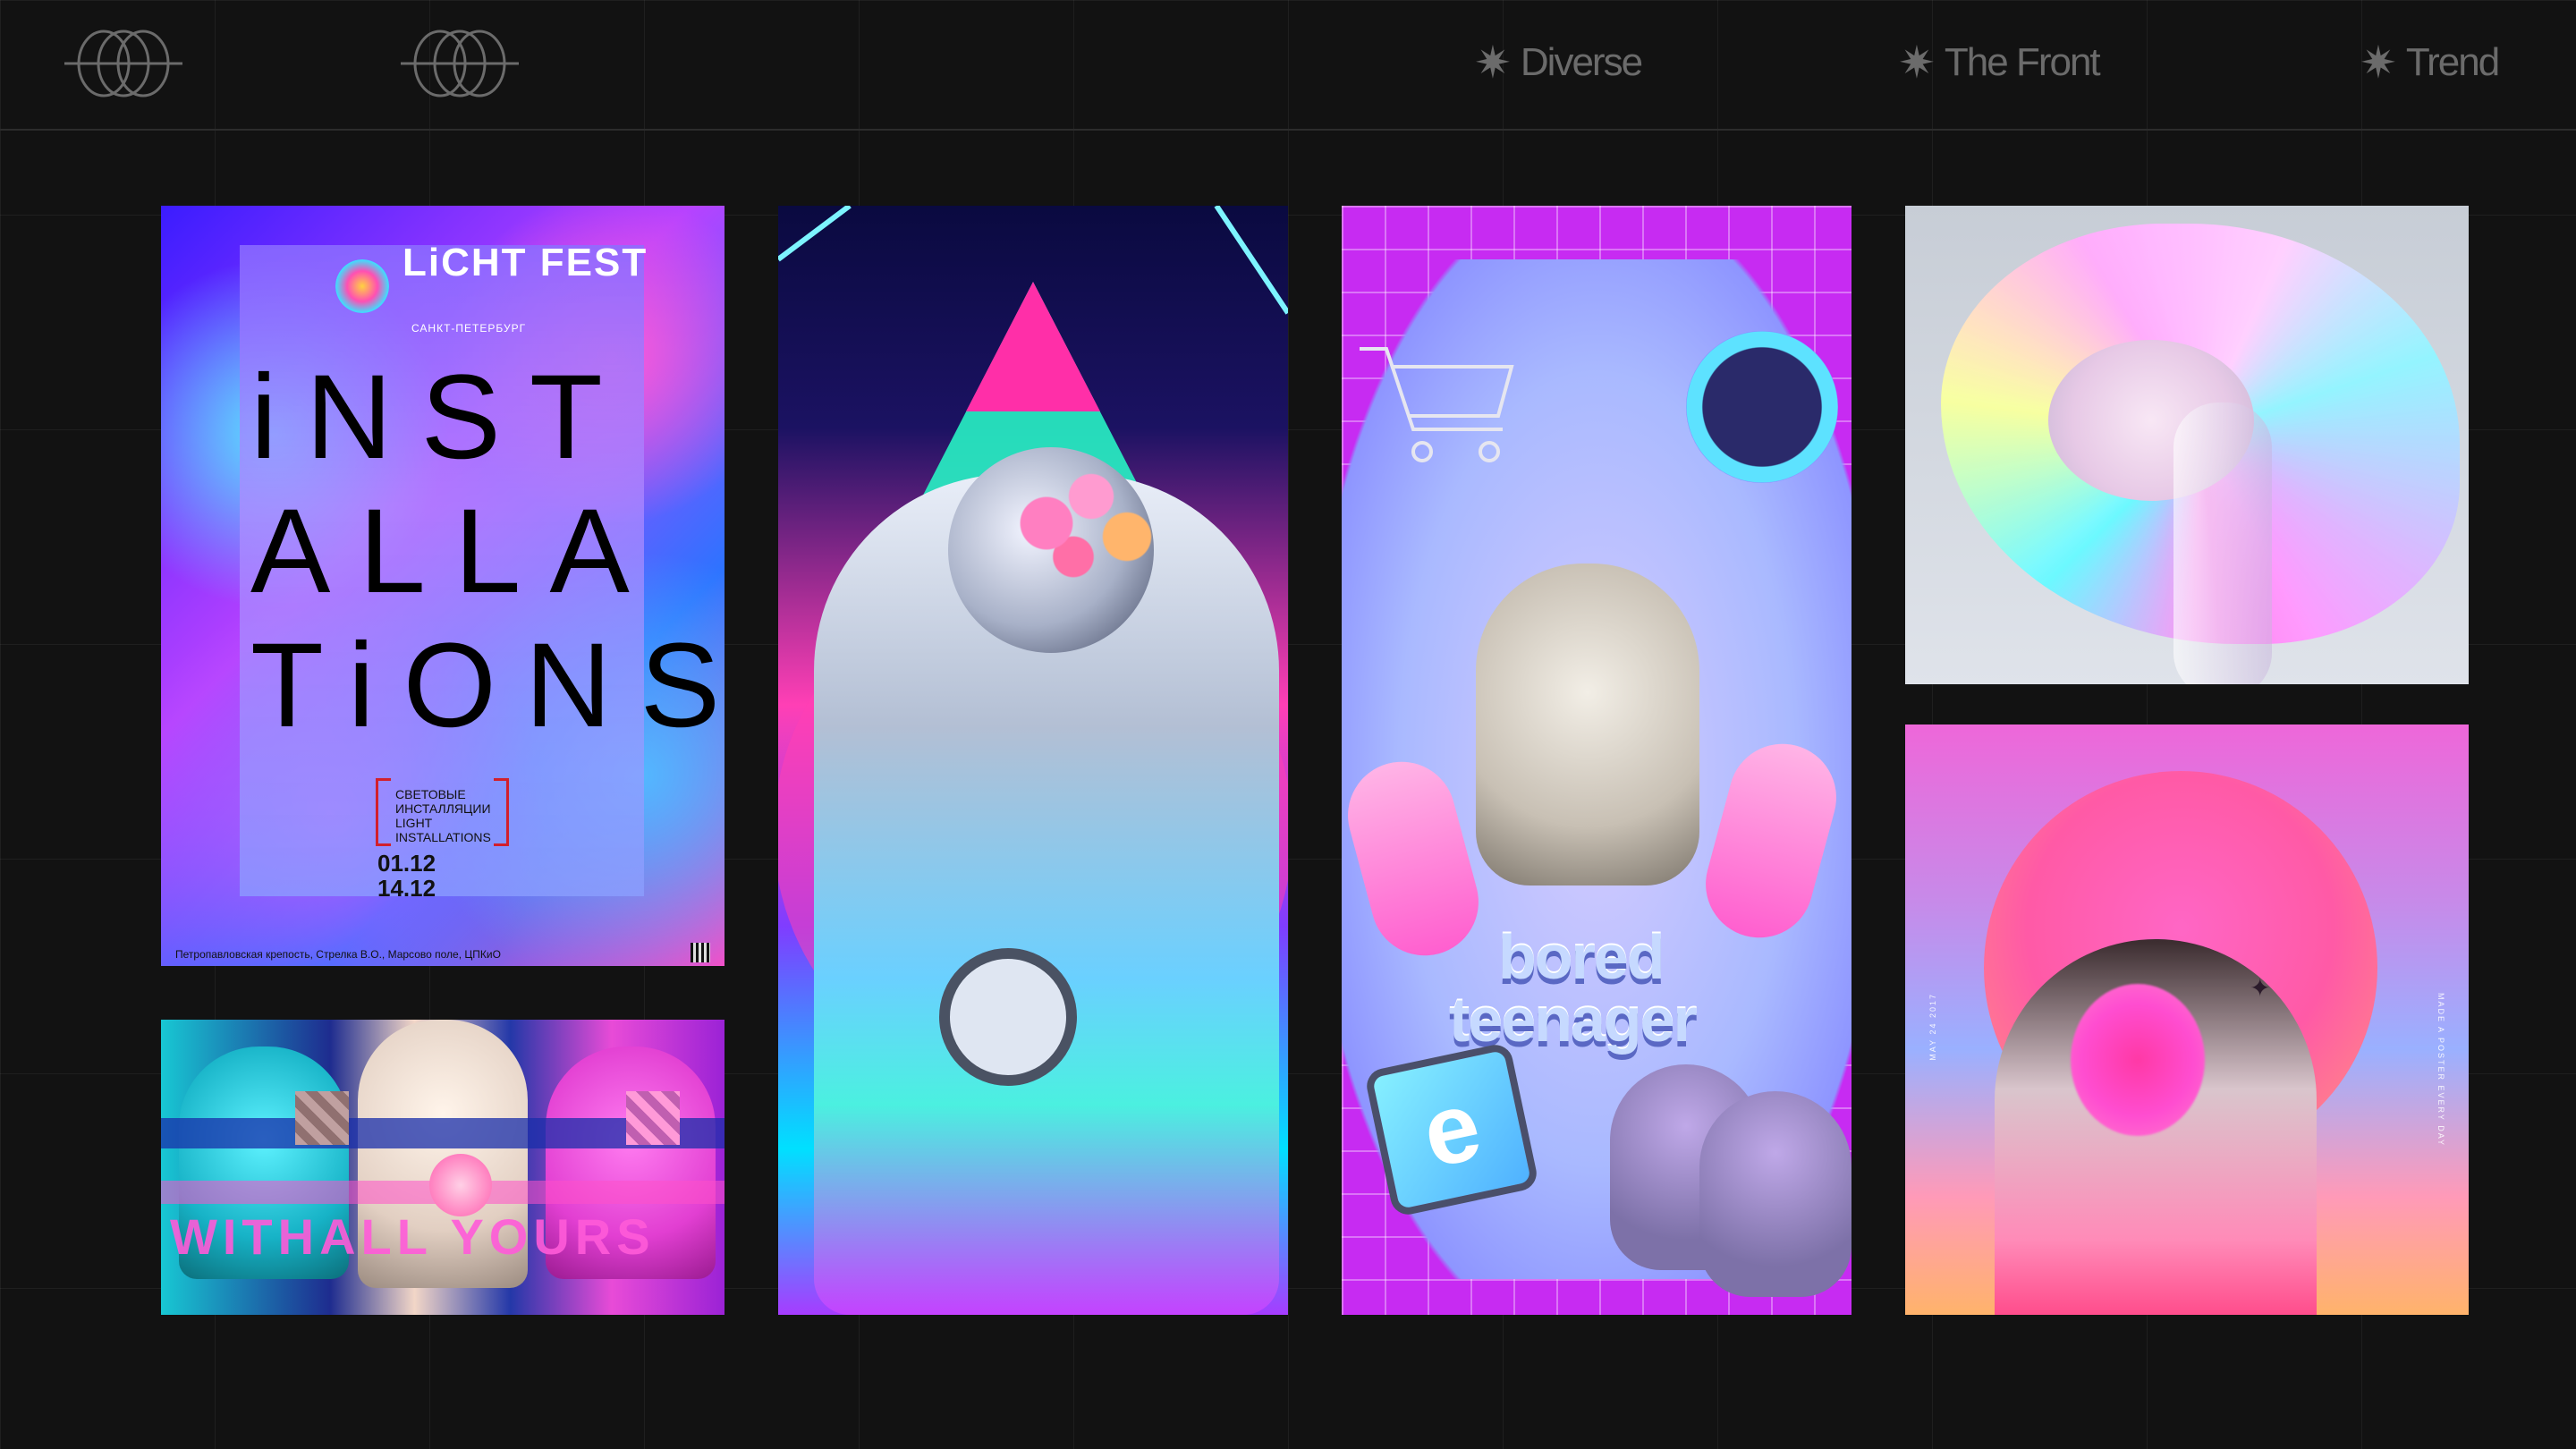 This screenshot has width=2576, height=1449. Describe the element at coordinates (454, 551) in the screenshot. I see `poster-headline-line2: ALLA` at that location.